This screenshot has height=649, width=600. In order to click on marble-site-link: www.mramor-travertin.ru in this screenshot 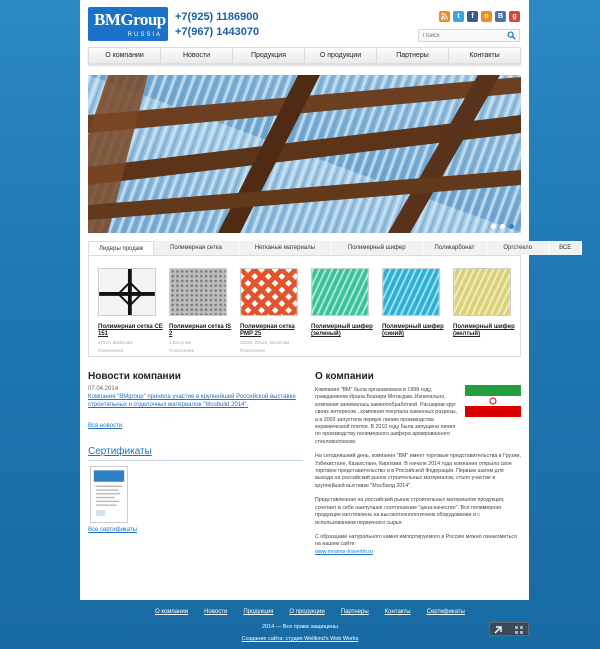, I will do `click(344, 552)`.